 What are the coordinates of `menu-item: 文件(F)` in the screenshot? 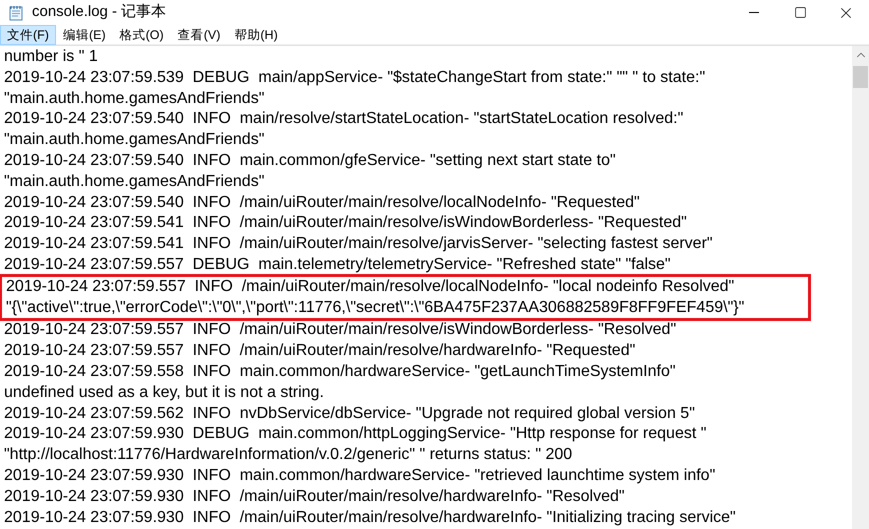 It's located at (28, 34).